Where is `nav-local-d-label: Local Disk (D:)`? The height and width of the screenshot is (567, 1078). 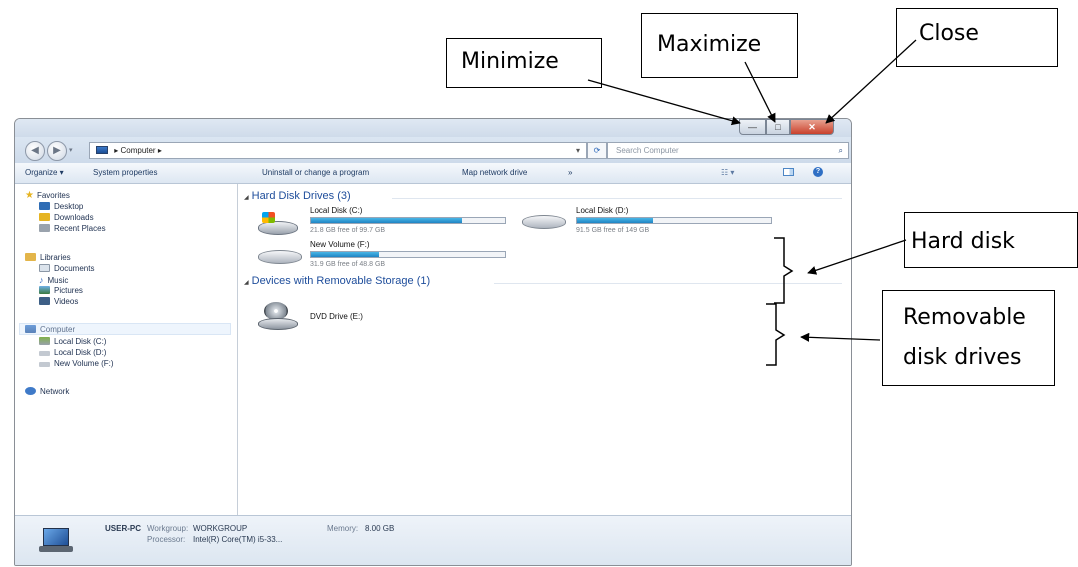 nav-local-d-label: Local Disk (D:) is located at coordinates (80, 352).